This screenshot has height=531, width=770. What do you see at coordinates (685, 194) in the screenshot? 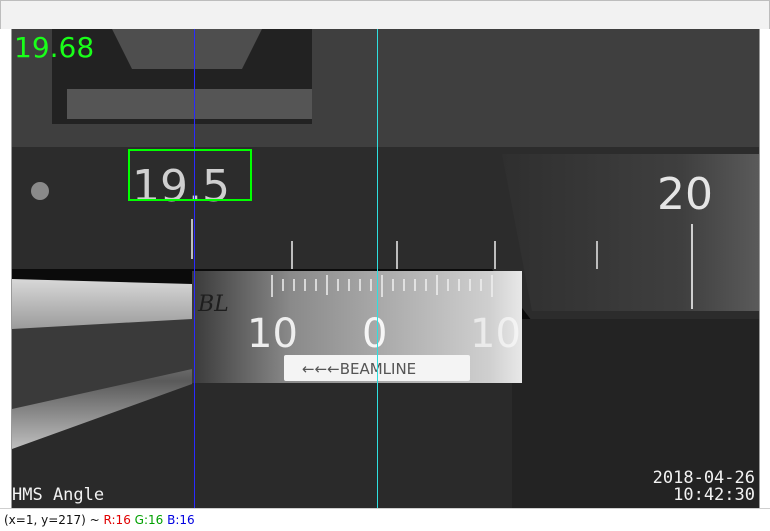
I see `arm-label-twenty: 20` at bounding box center [685, 194].